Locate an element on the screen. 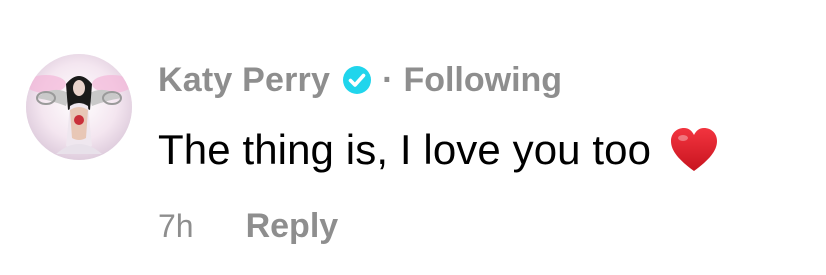 The image size is (826, 275). verified-badge-icon is located at coordinates (357, 80).